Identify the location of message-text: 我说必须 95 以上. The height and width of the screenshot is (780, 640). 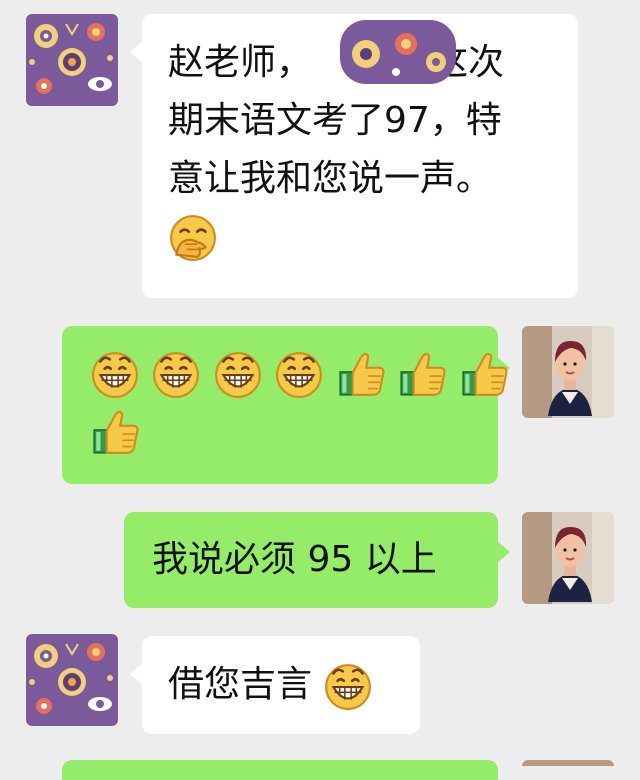
(294, 559).